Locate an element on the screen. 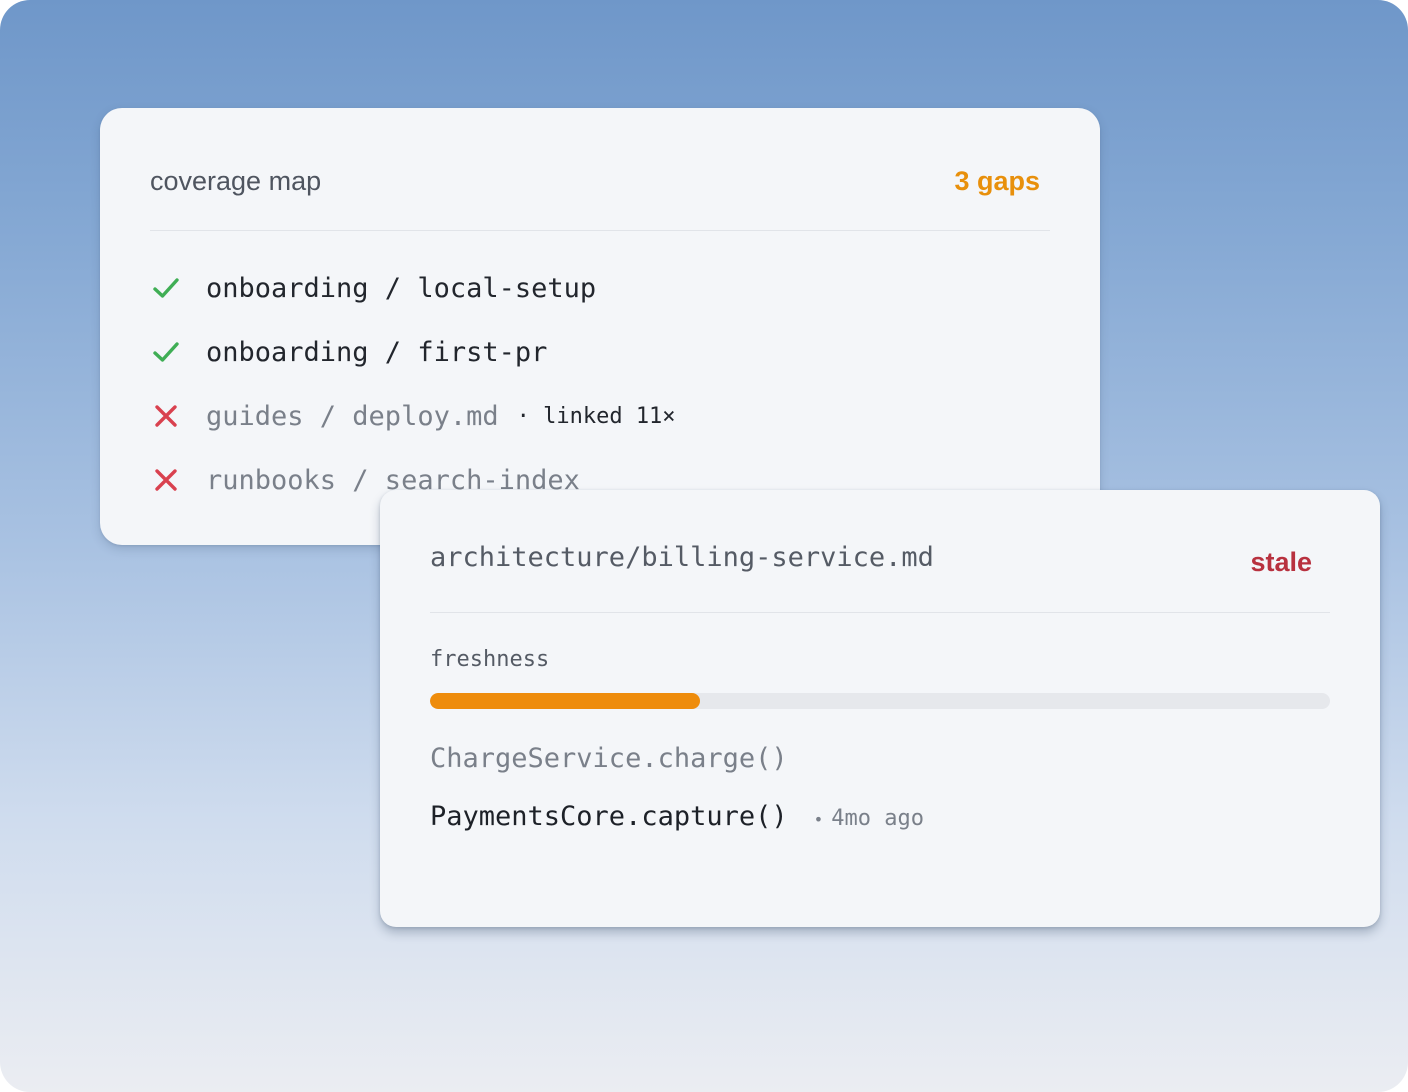 This screenshot has height=1092, width=1408. coverage-item: onboarding / first-pr is located at coordinates (413, 352).